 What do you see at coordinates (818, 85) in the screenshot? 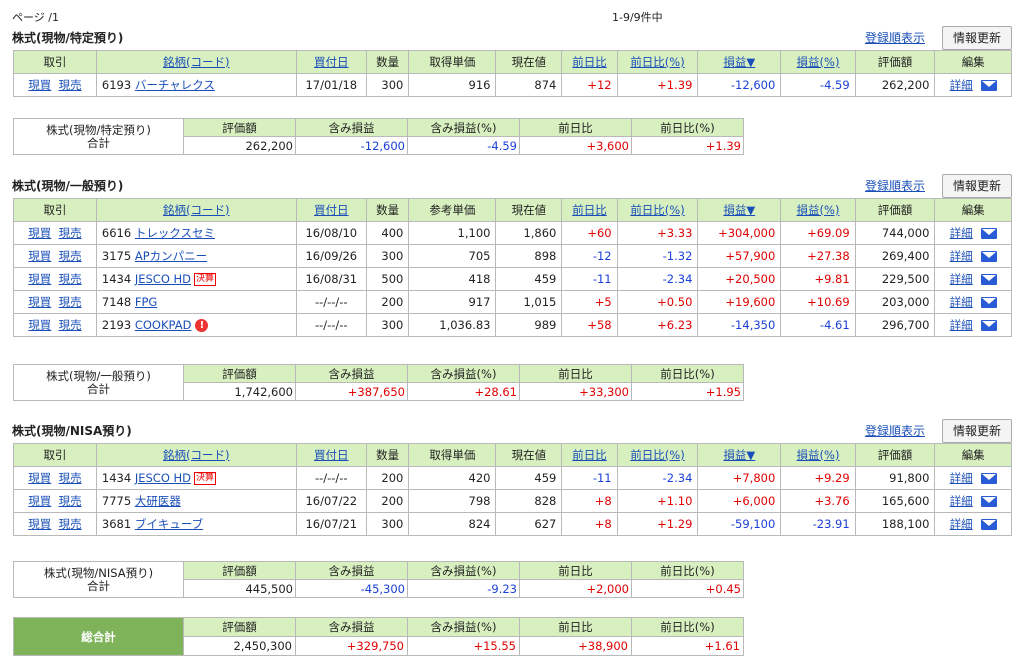
I see `profit-loss-pct: -4.59` at bounding box center [818, 85].